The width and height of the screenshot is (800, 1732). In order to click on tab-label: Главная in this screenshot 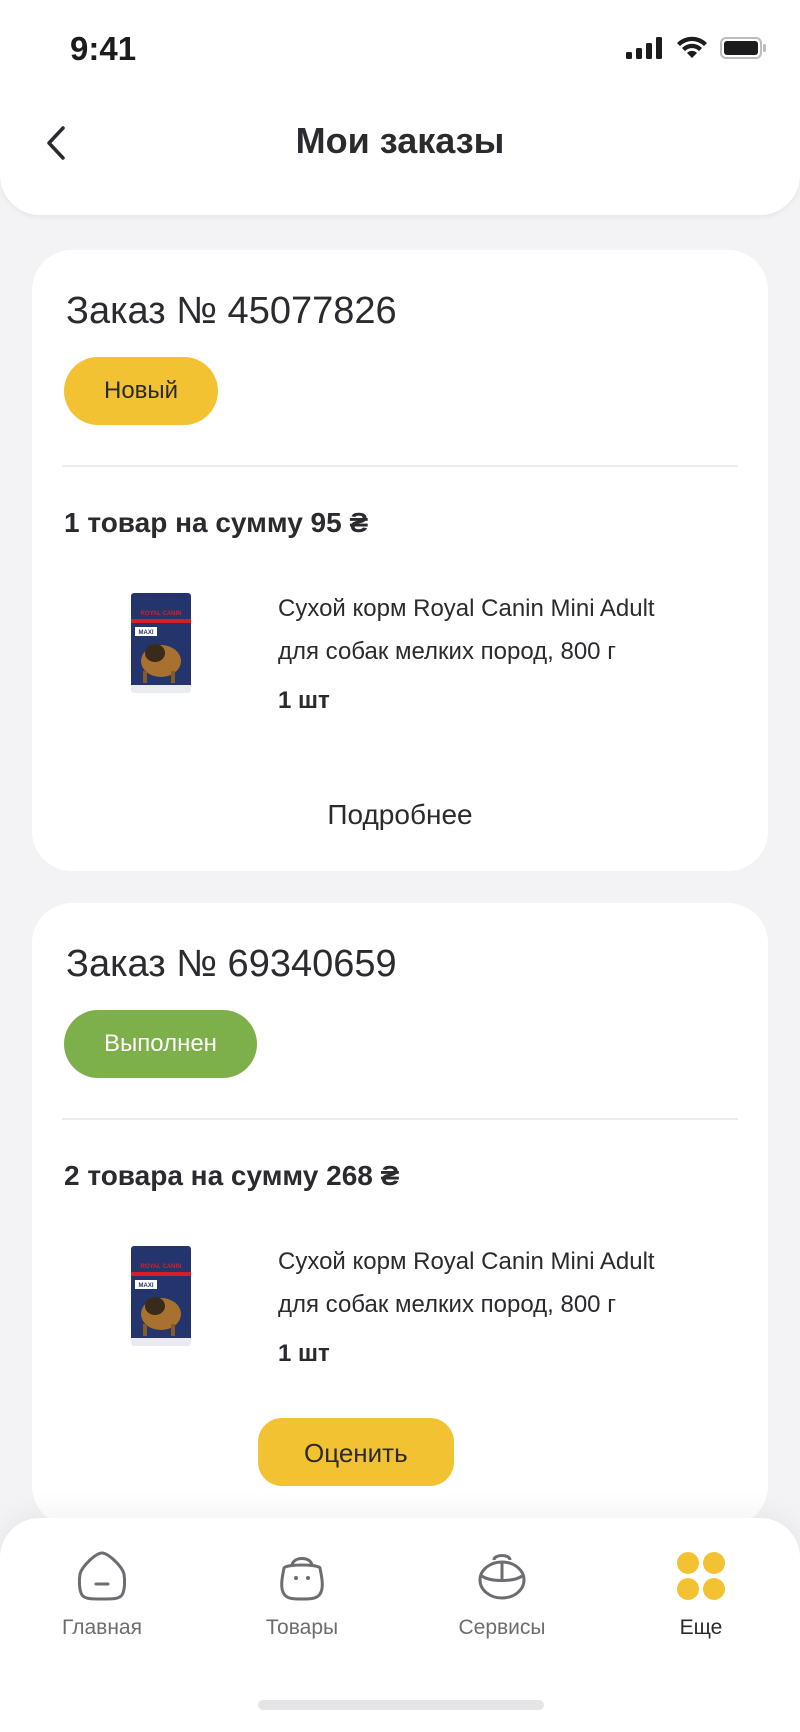, I will do `click(102, 1627)`.